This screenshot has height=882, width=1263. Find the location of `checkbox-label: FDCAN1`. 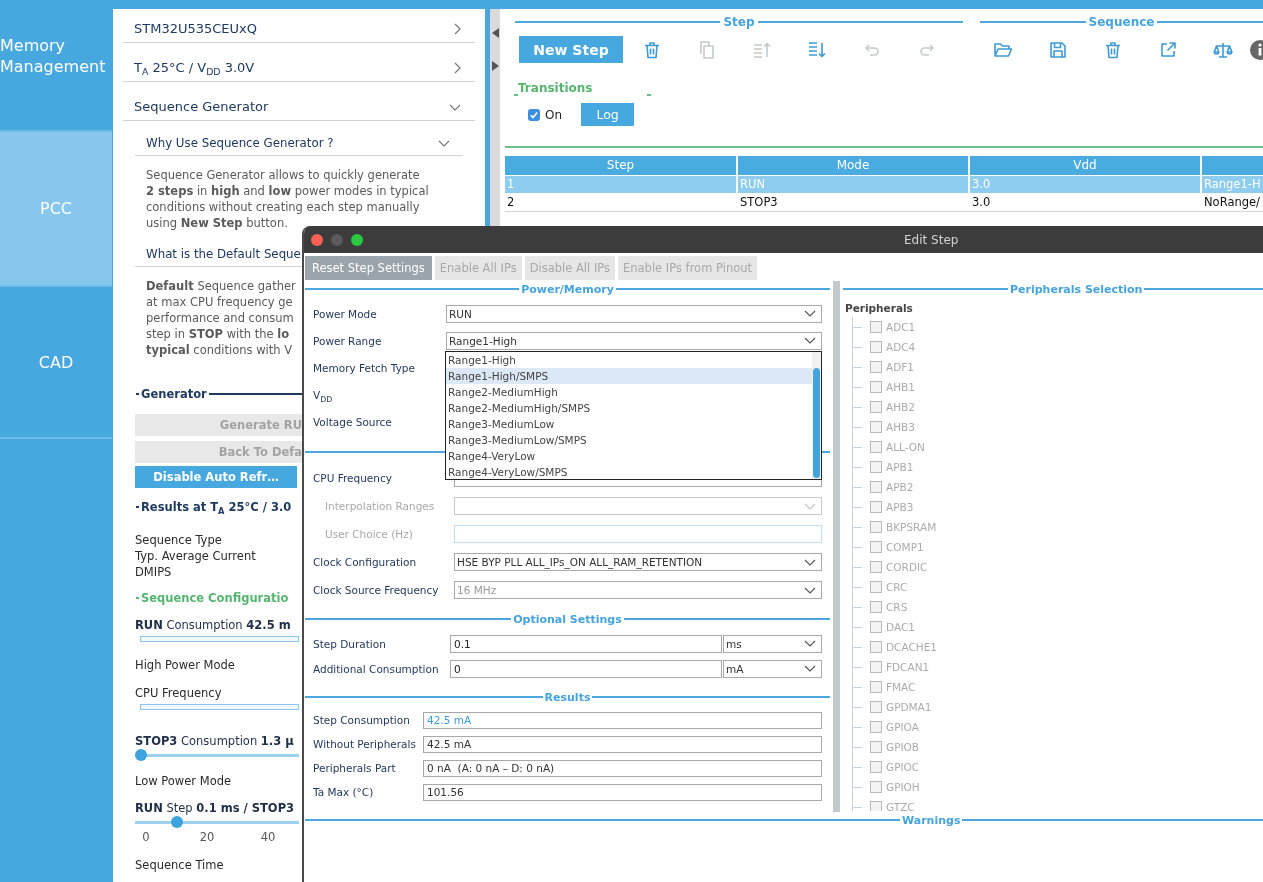

checkbox-label: FDCAN1 is located at coordinates (908, 667).